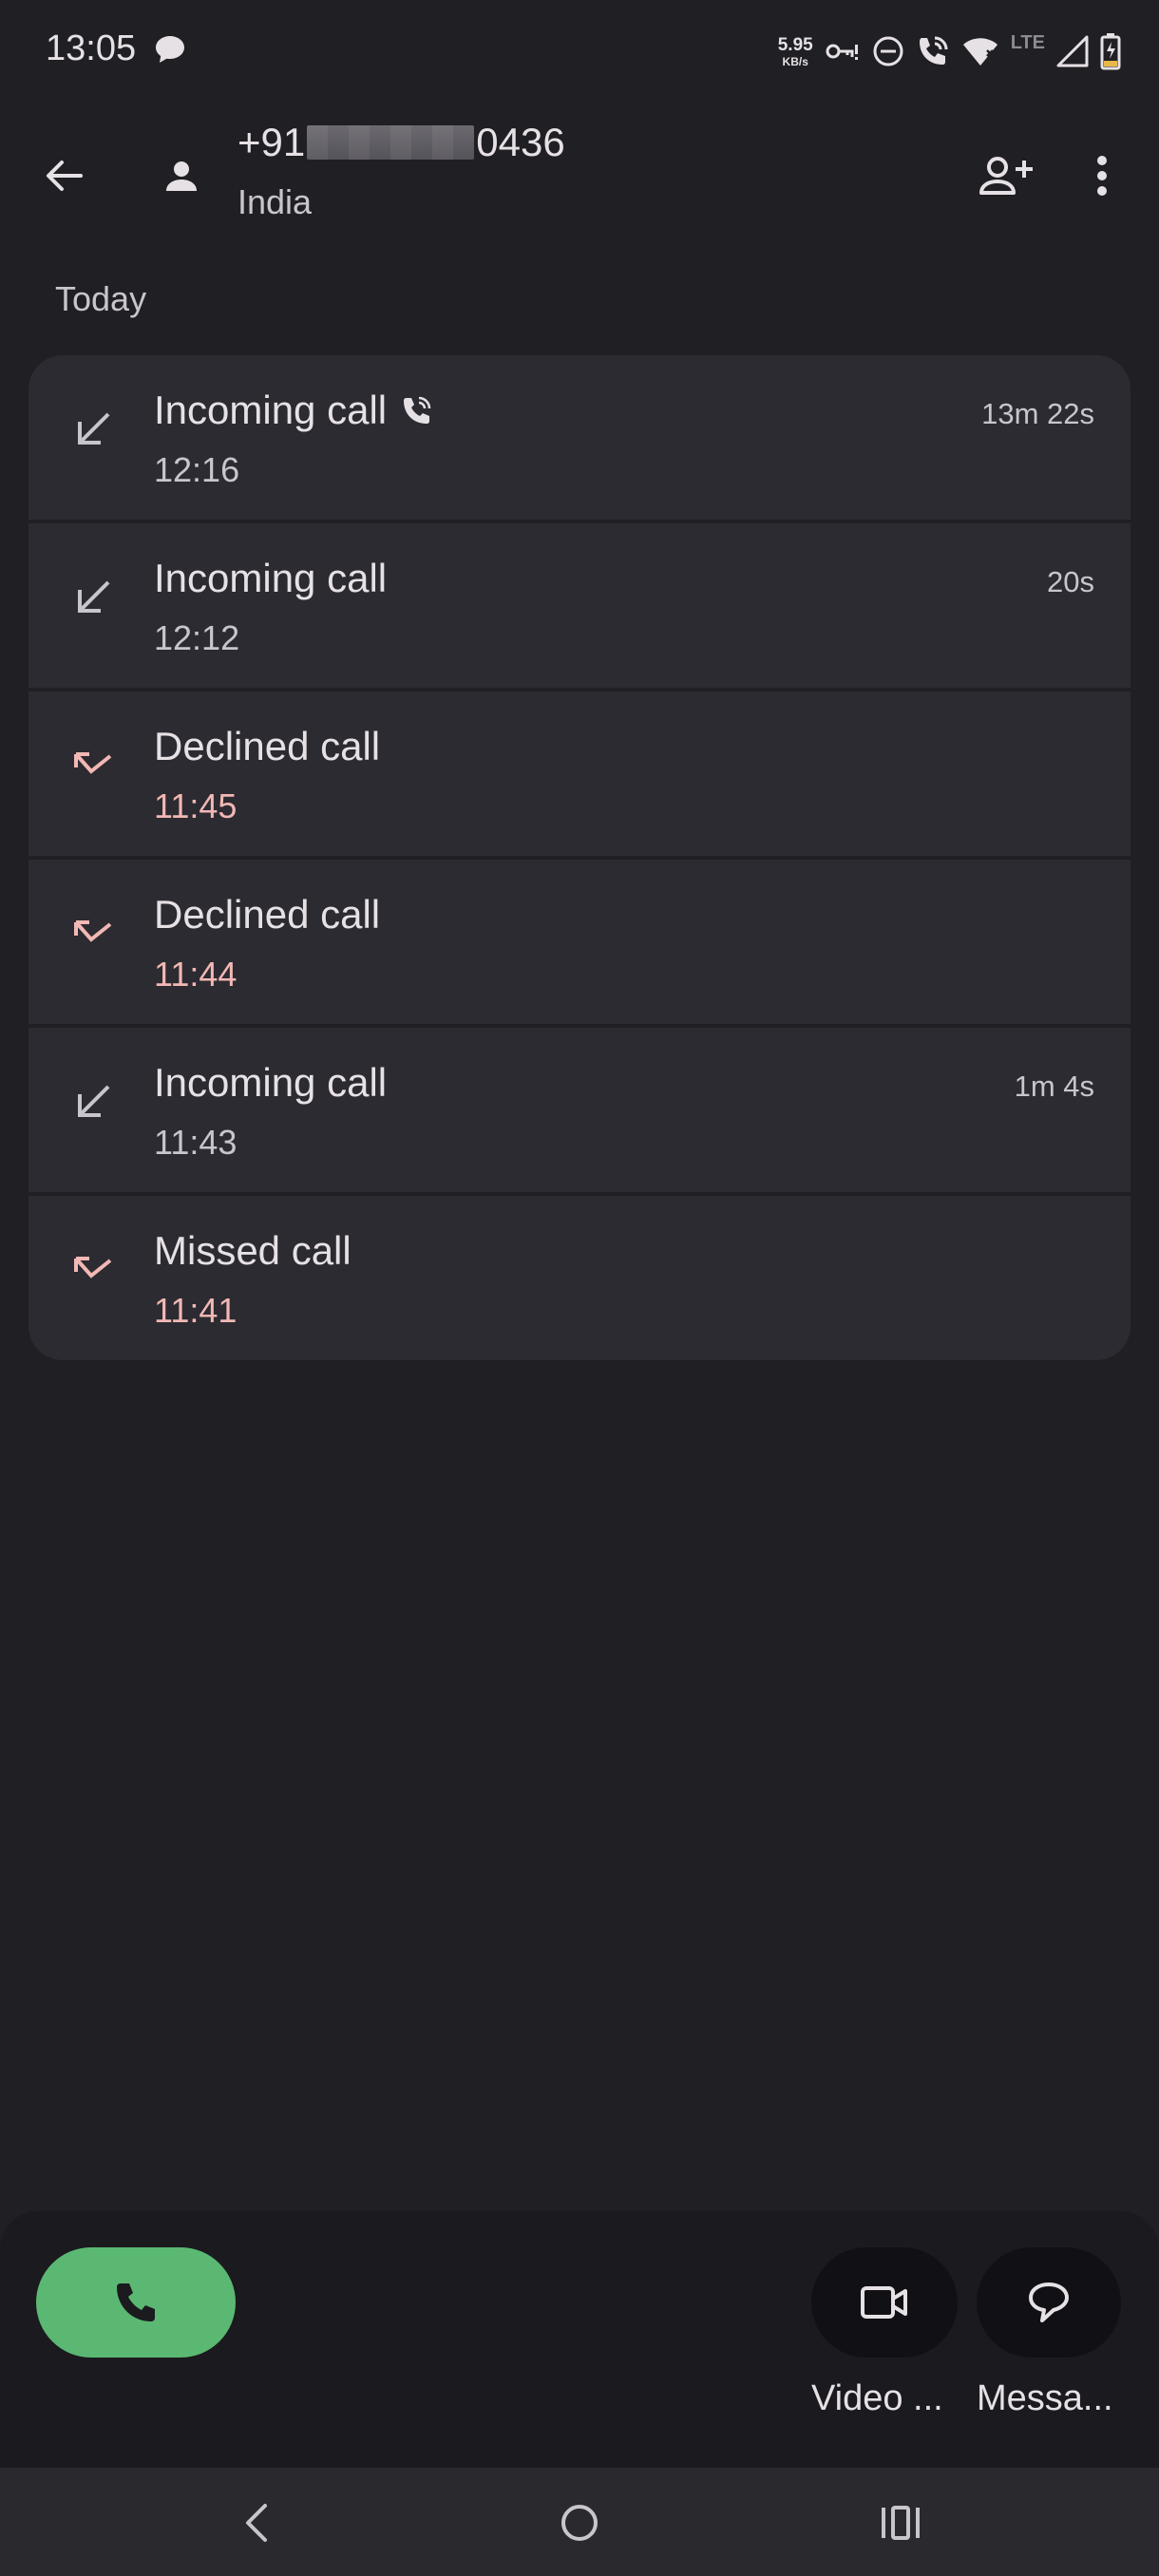 The image size is (1159, 2576). I want to click on contact-country: India, so click(275, 201).